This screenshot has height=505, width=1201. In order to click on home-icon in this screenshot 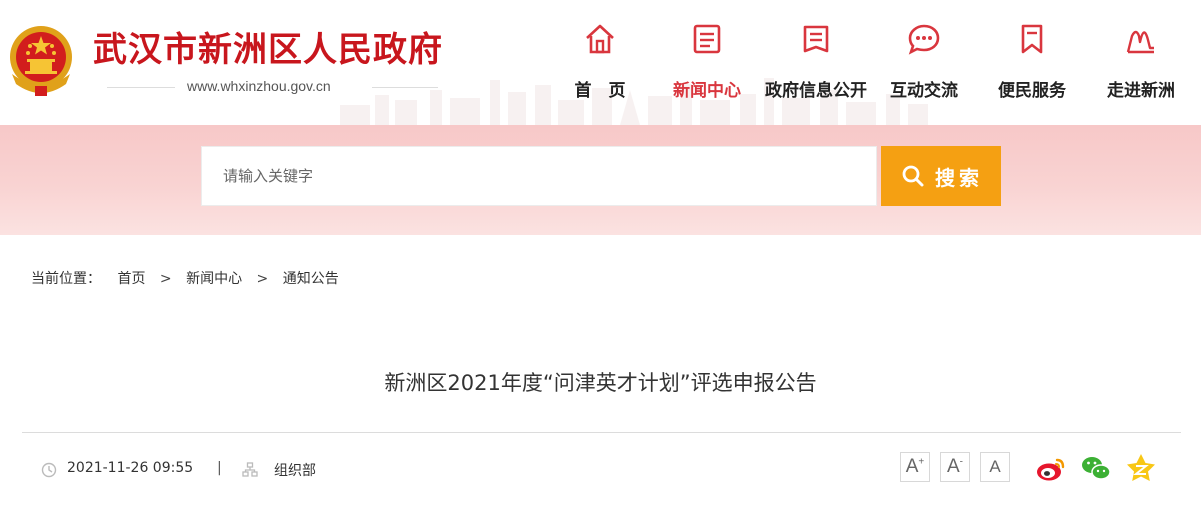, I will do `click(600, 39)`.